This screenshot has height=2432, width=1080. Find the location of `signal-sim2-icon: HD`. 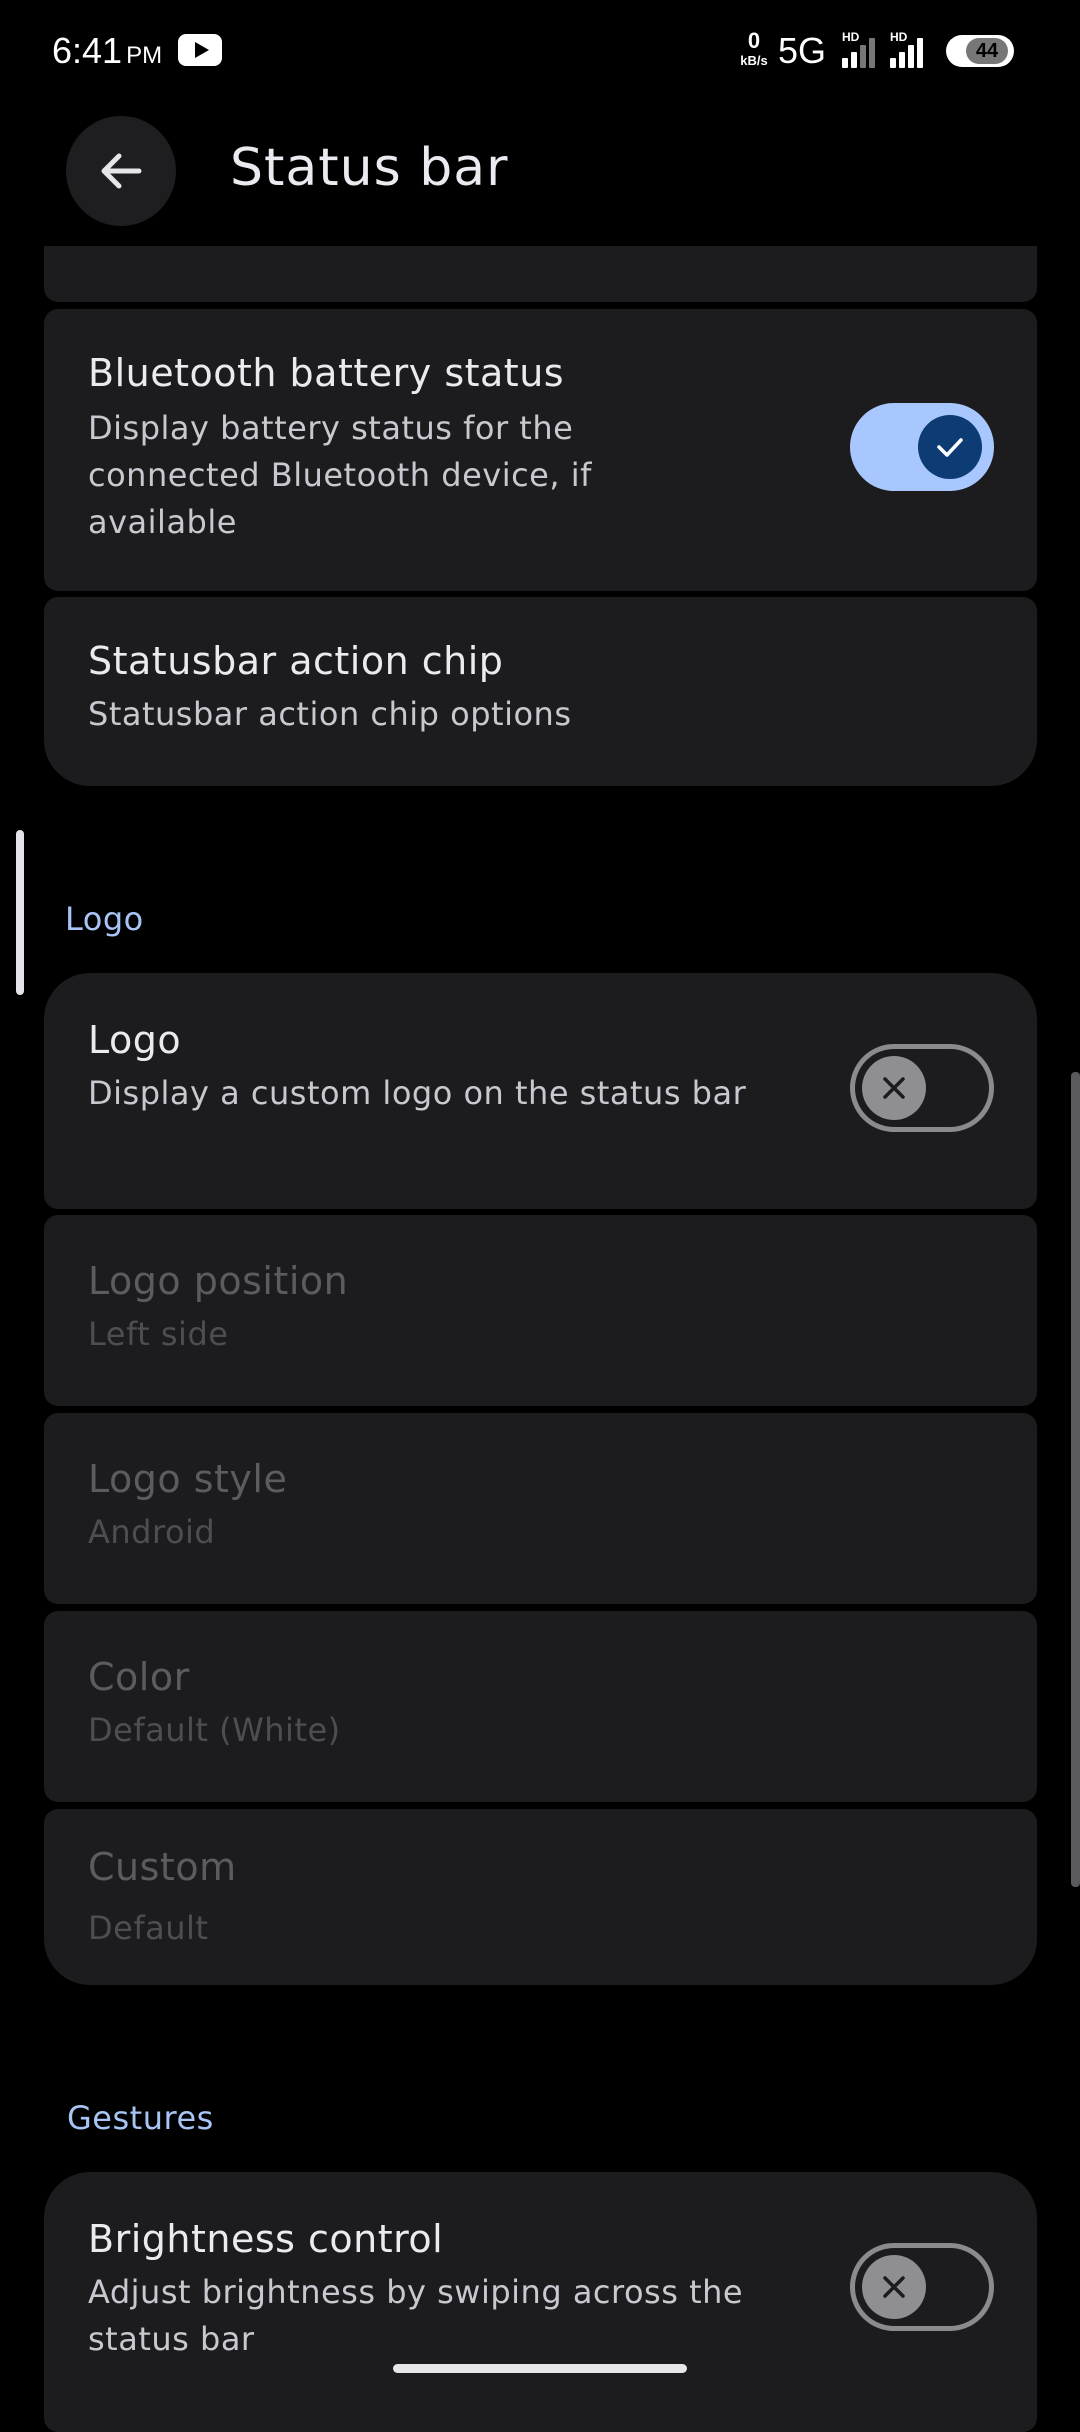

signal-sim2-icon: HD is located at coordinates (911, 49).